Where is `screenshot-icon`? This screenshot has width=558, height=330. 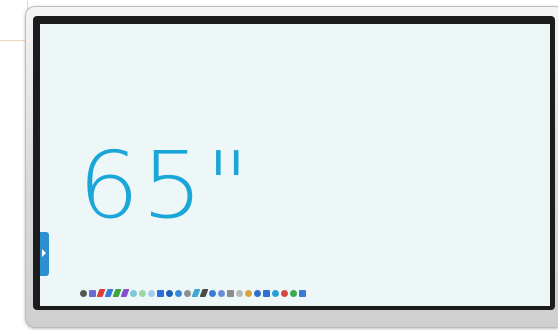 screenshot-icon is located at coordinates (275, 293).